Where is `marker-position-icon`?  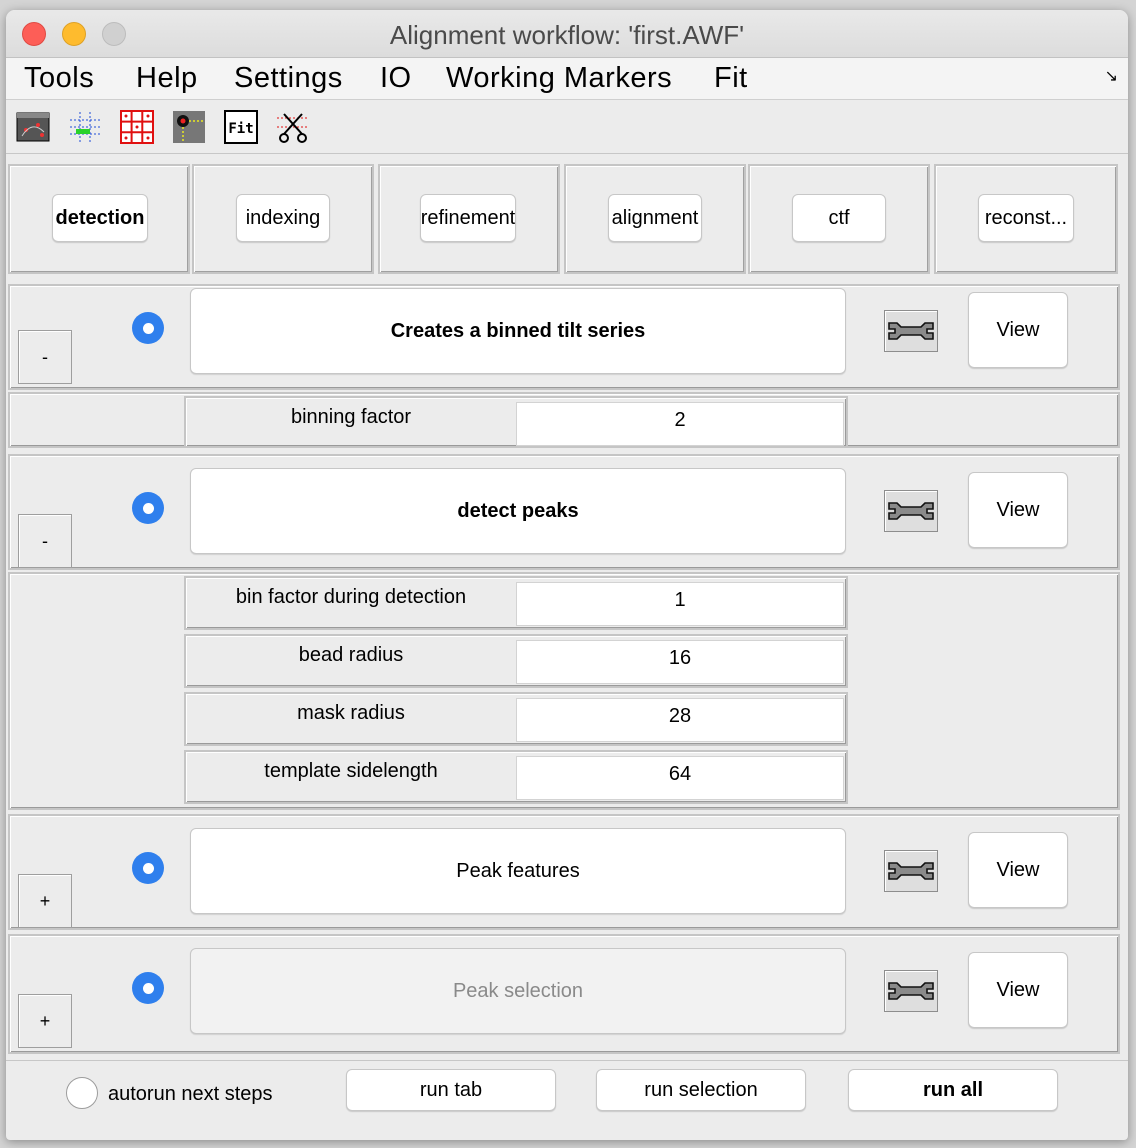
marker-position-icon is located at coordinates (189, 127).